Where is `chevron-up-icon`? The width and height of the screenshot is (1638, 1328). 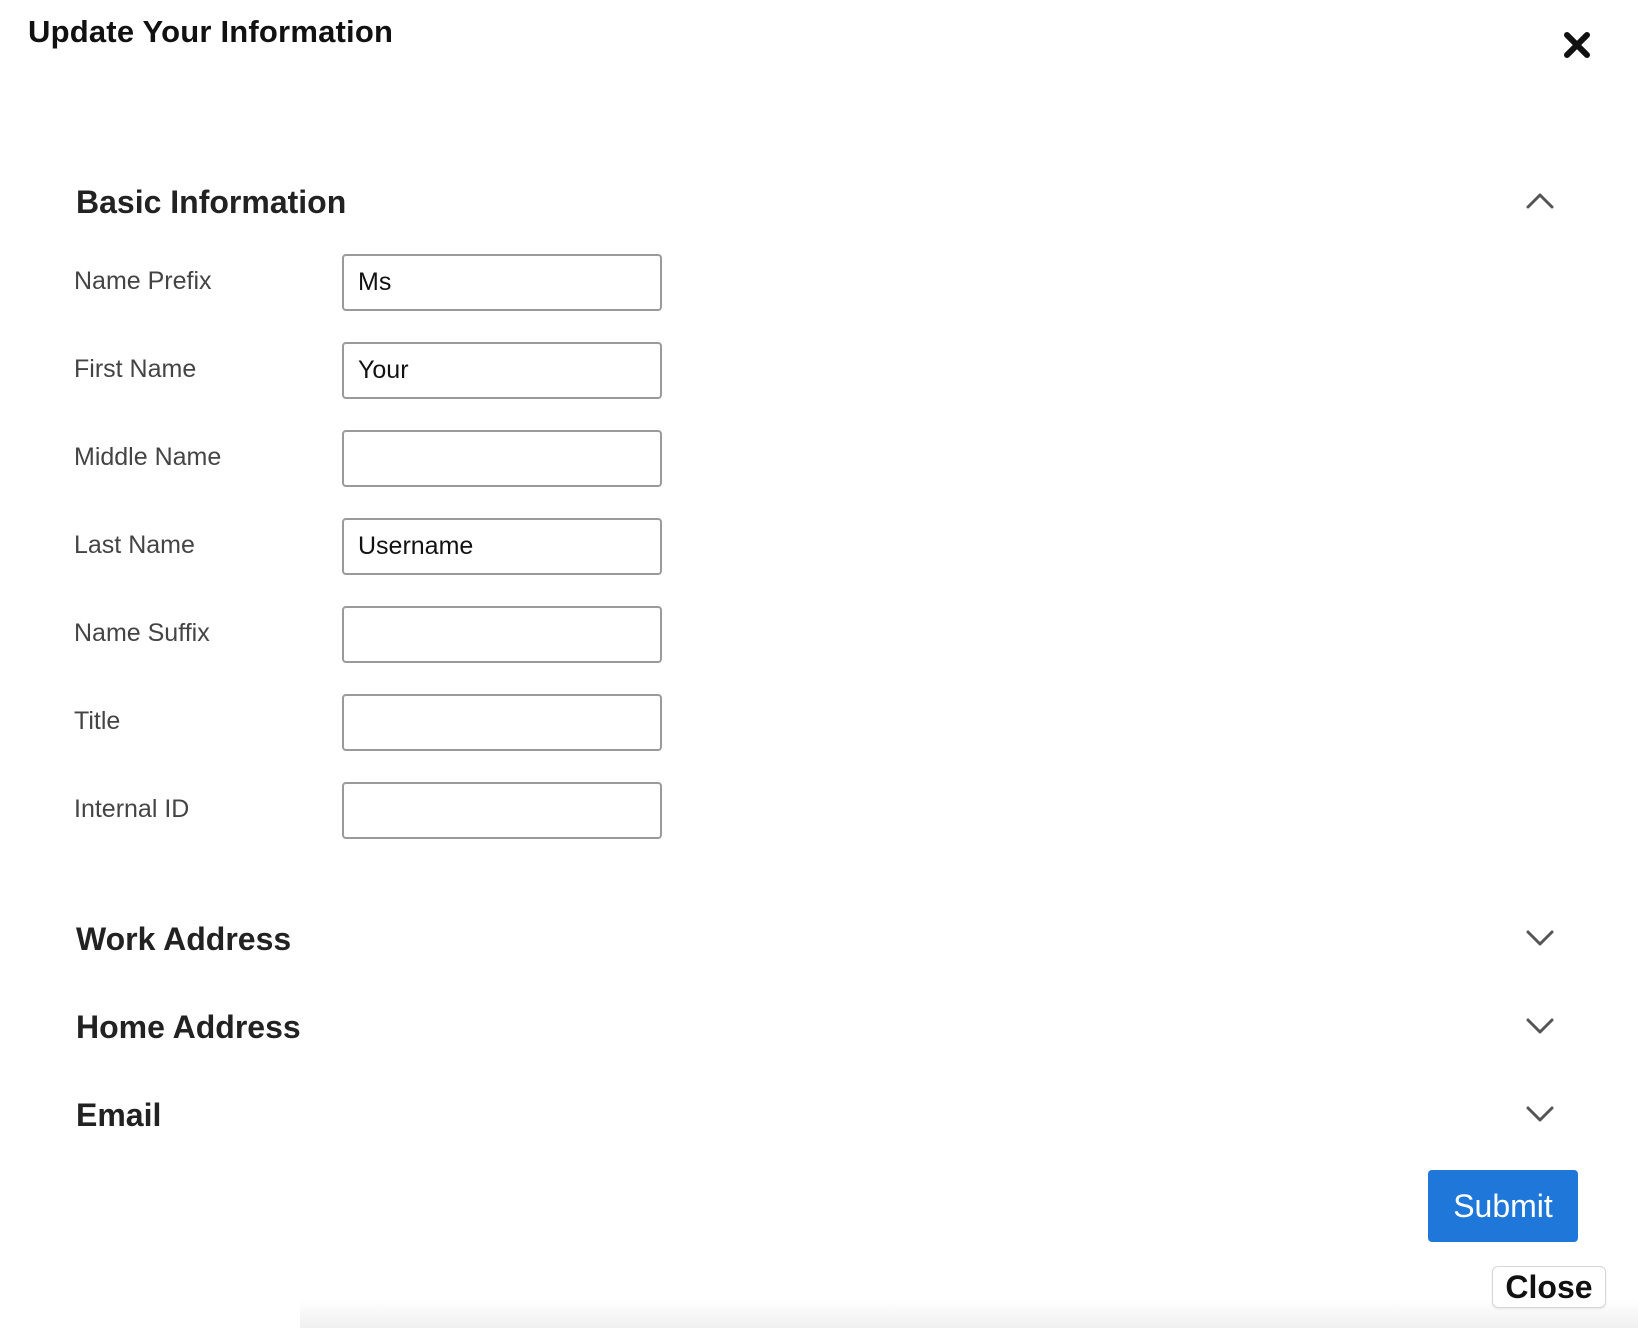 chevron-up-icon is located at coordinates (1540, 201).